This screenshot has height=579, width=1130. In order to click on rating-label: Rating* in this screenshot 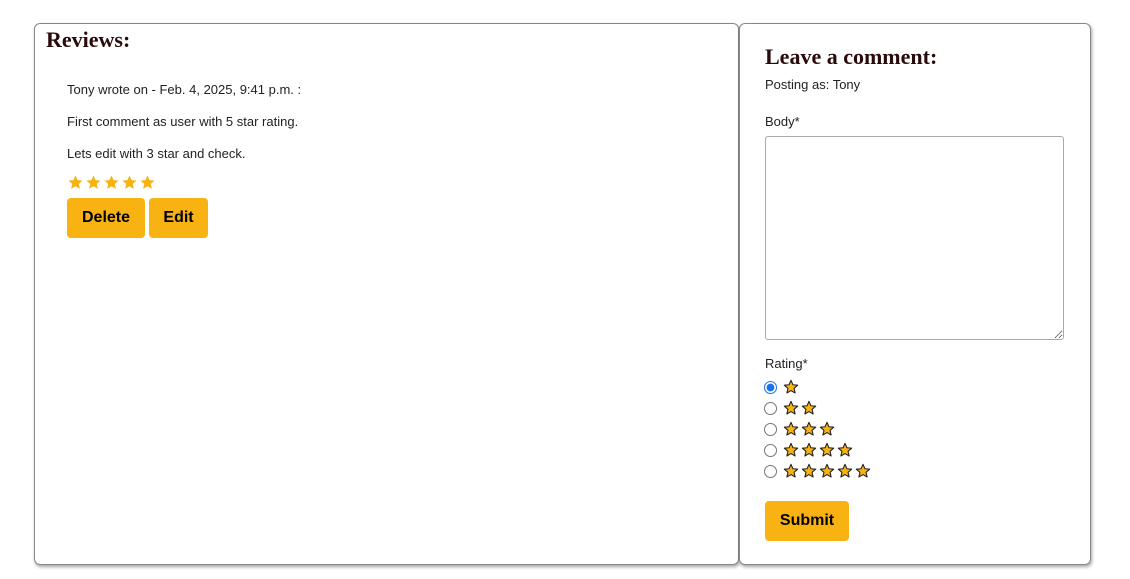, I will do `click(786, 363)`.